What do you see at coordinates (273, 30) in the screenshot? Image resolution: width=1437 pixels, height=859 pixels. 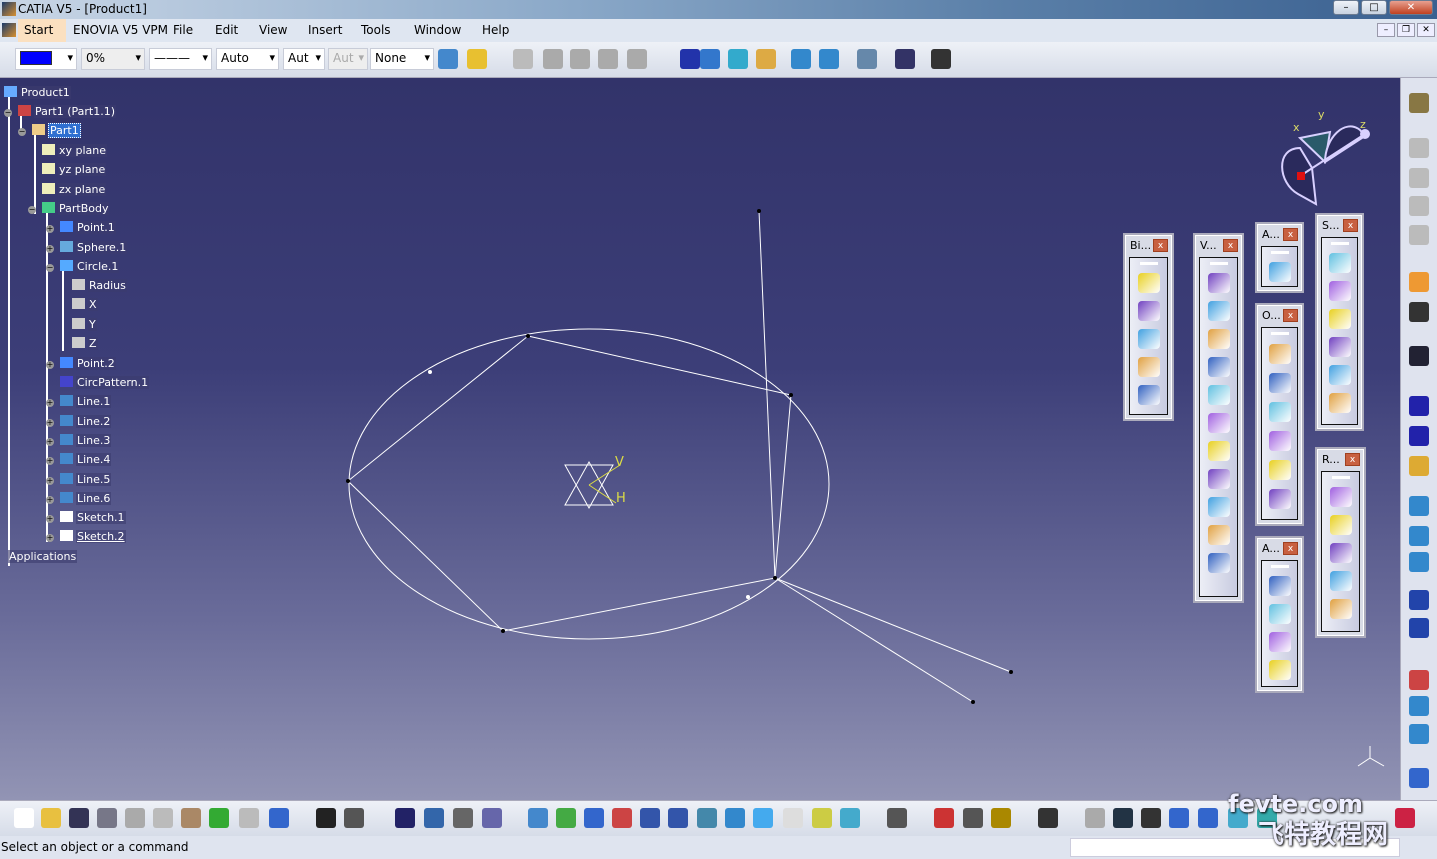 I see `menu-view: View` at bounding box center [273, 30].